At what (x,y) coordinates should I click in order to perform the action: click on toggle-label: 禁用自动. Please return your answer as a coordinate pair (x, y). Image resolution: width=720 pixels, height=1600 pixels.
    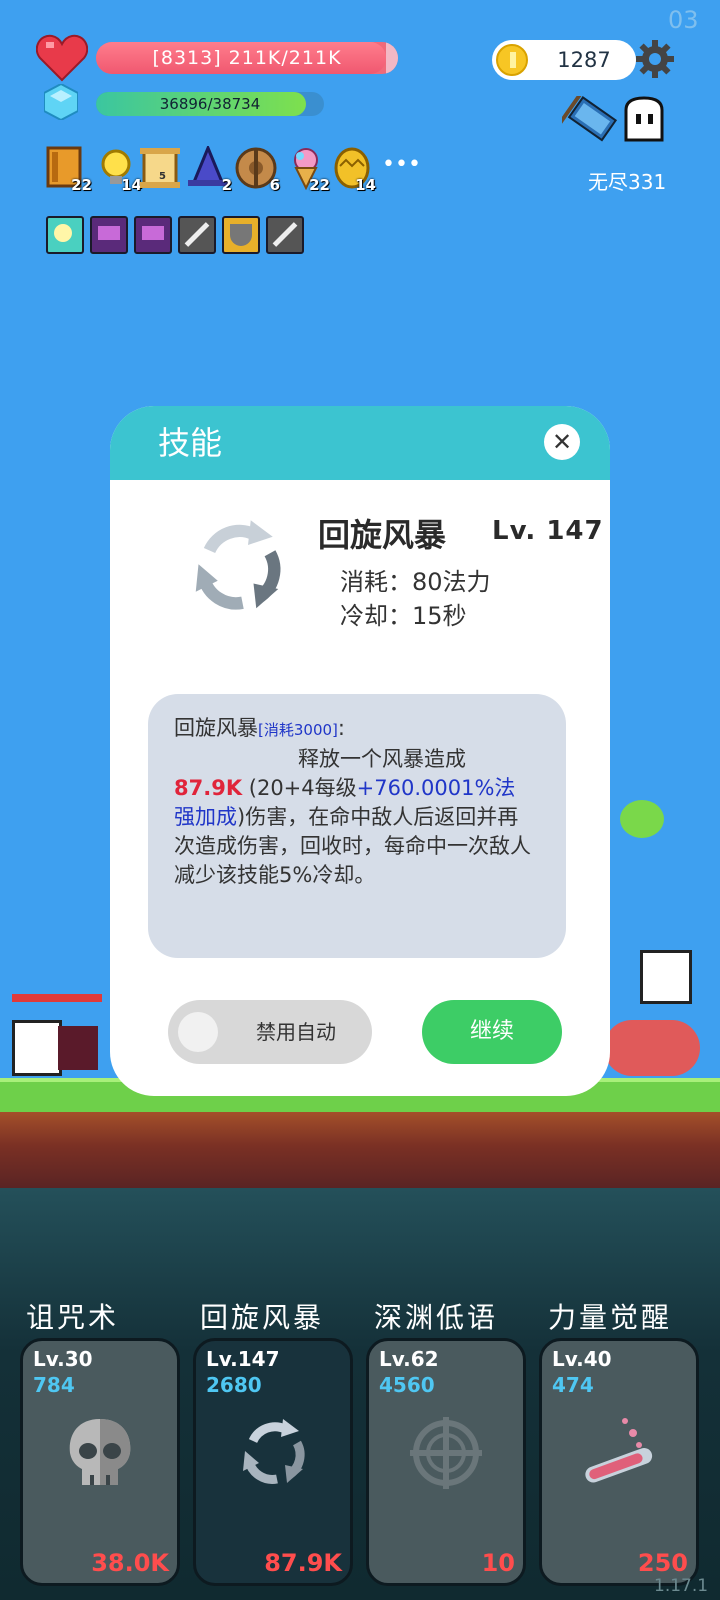
    Looking at the image, I should click on (296, 1032).